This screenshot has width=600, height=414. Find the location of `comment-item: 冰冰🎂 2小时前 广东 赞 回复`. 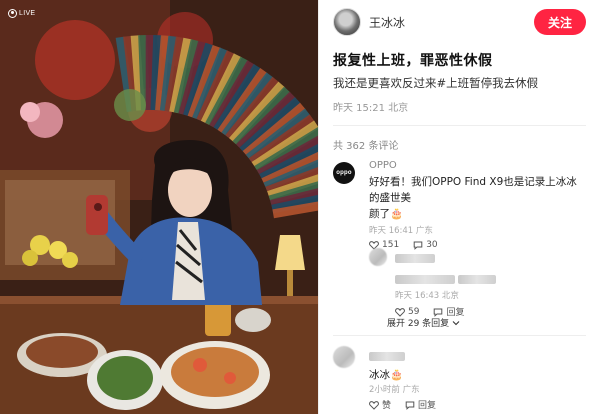

comment-item: 冰冰🎂 2小时前 广东 赞 回复 is located at coordinates (459, 379).